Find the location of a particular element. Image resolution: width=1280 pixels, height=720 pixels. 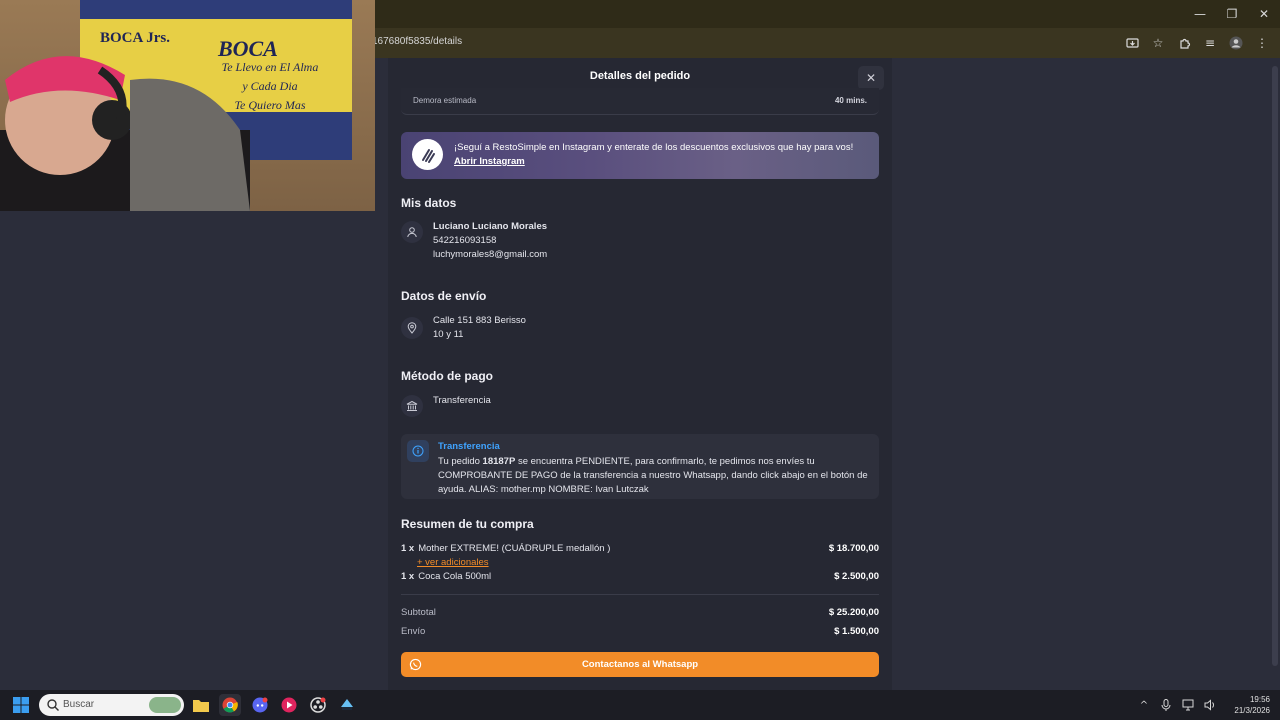

microphone-icon is located at coordinates (1166, 705).